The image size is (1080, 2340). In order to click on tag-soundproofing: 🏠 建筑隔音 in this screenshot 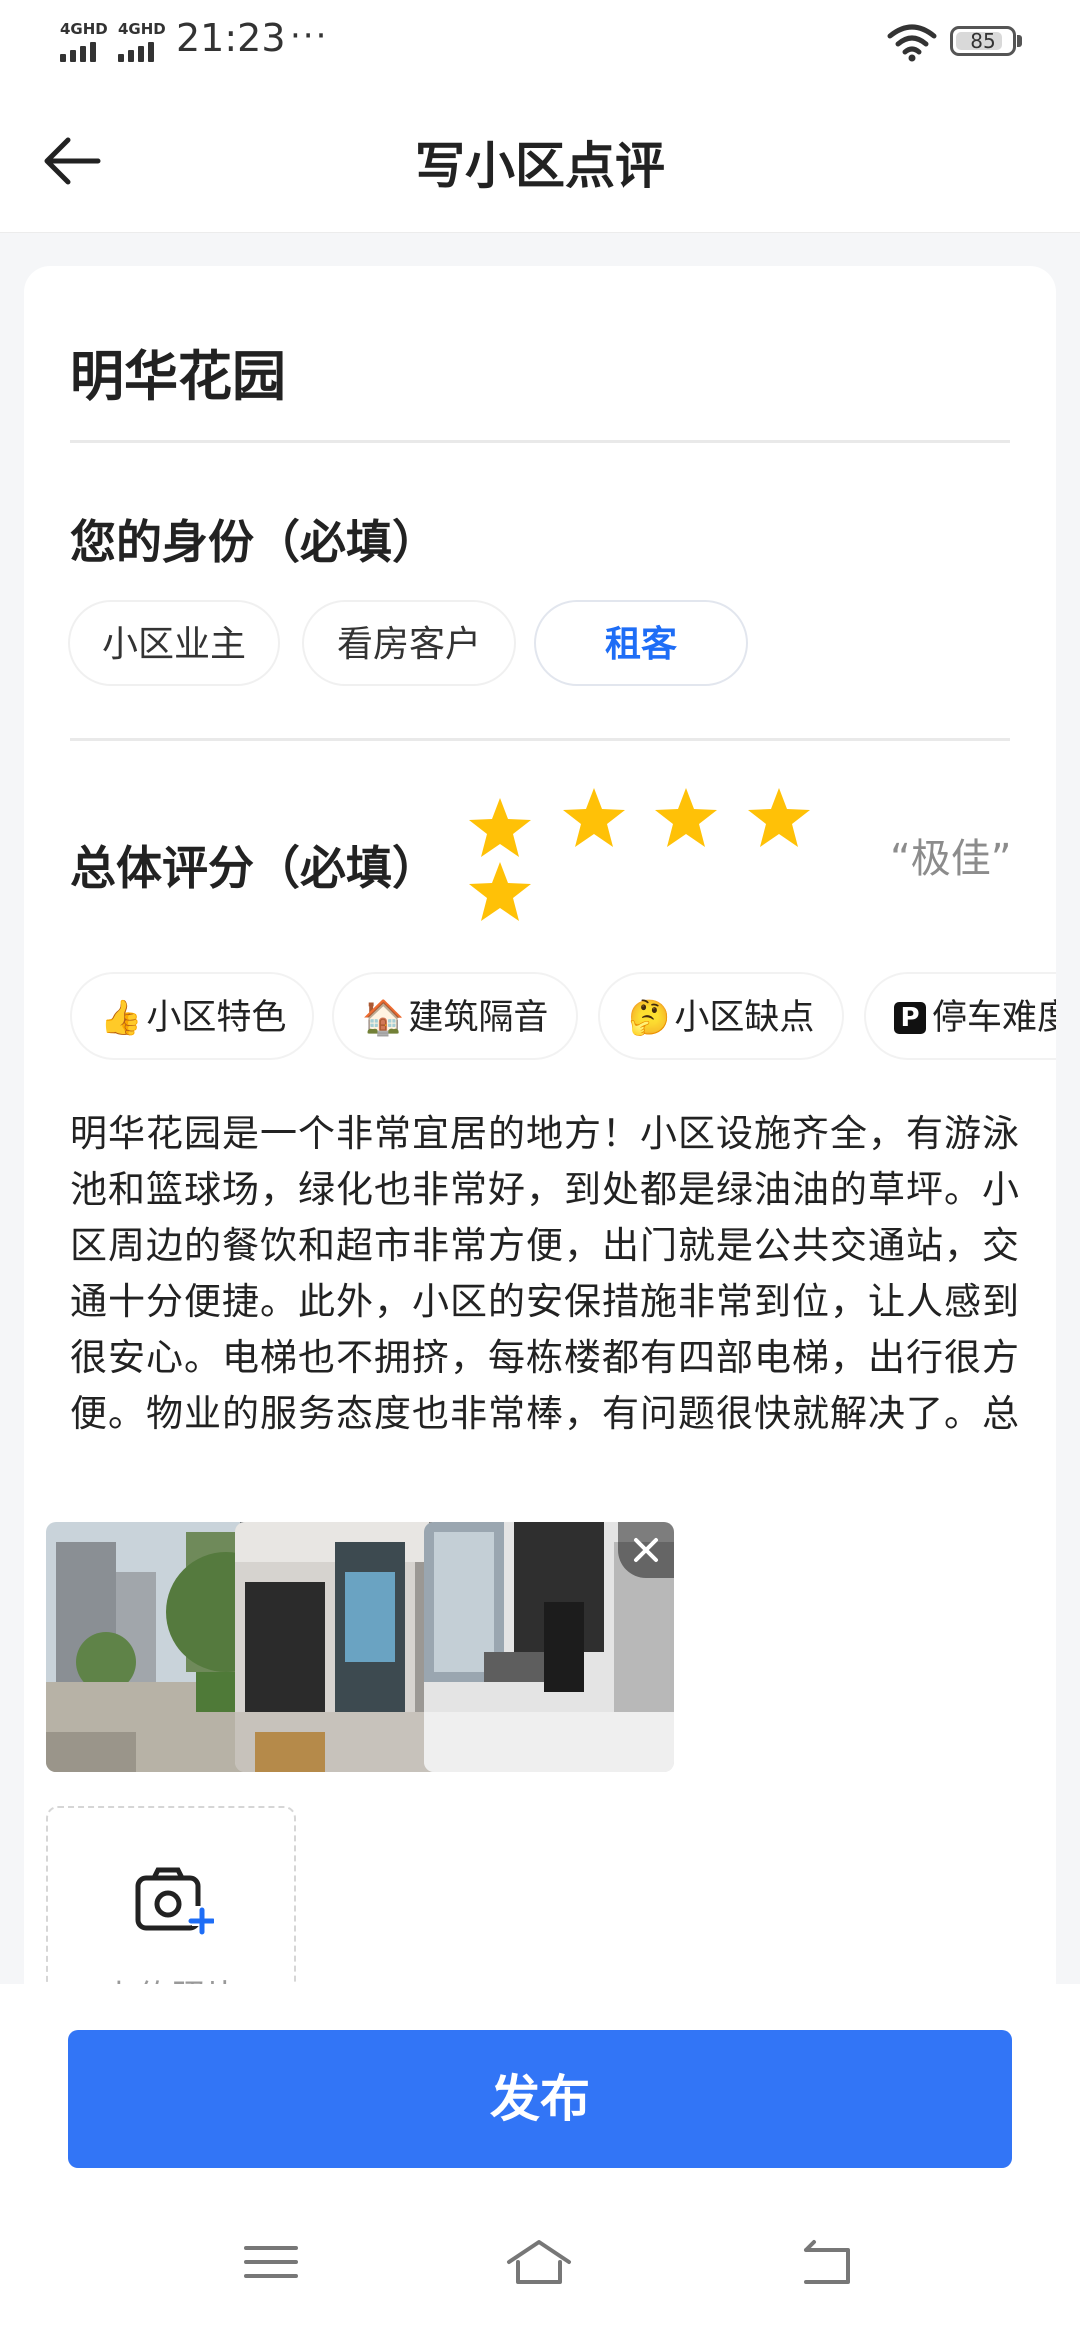, I will do `click(455, 1016)`.